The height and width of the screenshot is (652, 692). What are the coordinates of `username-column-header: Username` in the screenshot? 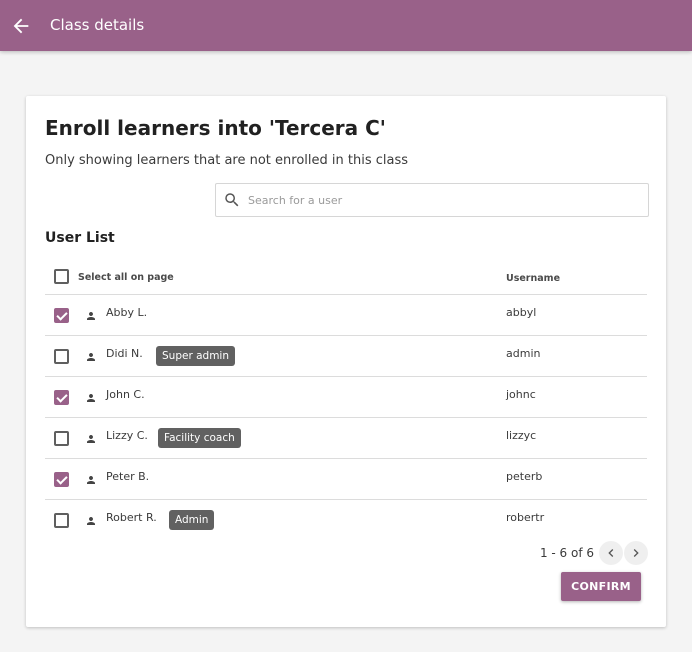 It's located at (533, 278).